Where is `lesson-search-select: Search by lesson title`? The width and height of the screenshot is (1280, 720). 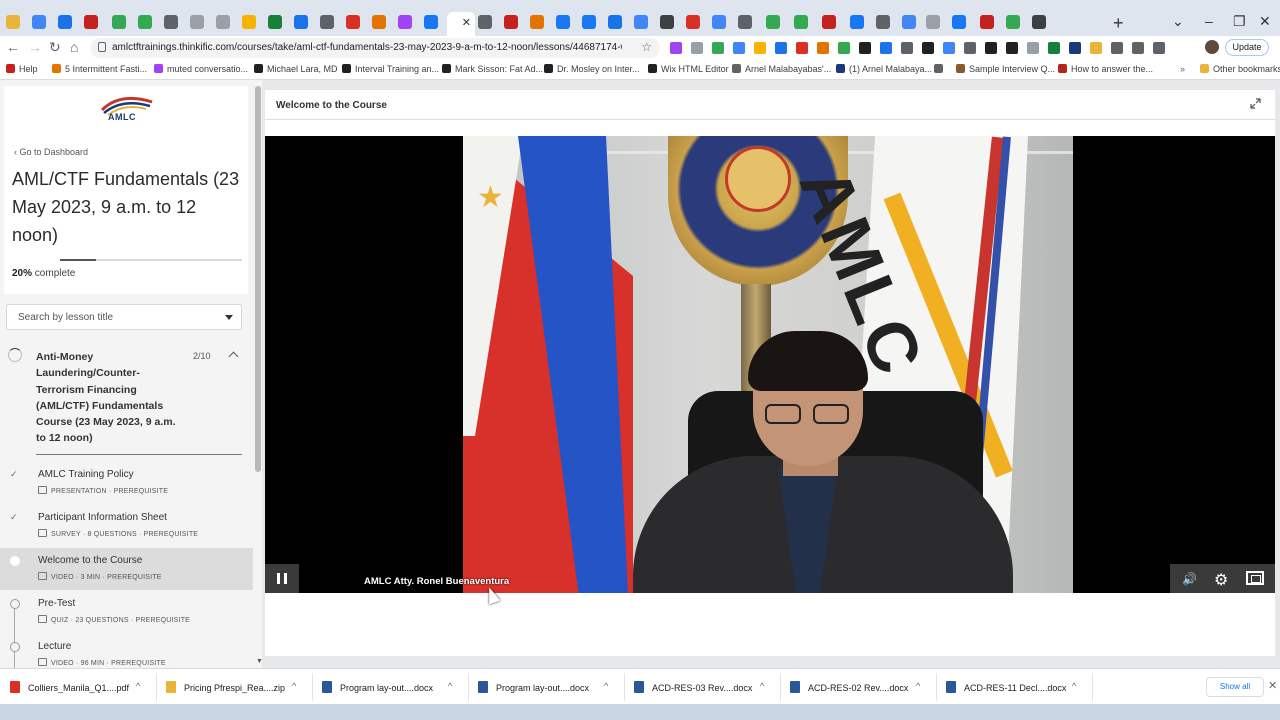
lesson-search-select: Search by lesson title is located at coordinates (124, 317).